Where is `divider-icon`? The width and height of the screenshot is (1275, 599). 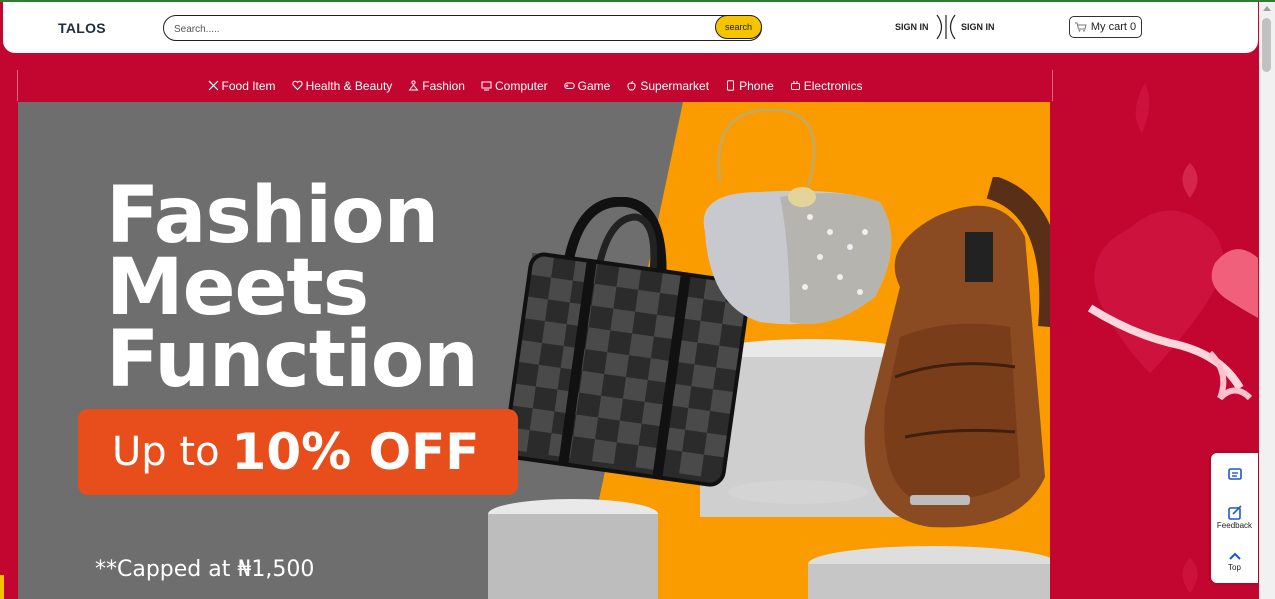
divider-icon is located at coordinates (946, 27).